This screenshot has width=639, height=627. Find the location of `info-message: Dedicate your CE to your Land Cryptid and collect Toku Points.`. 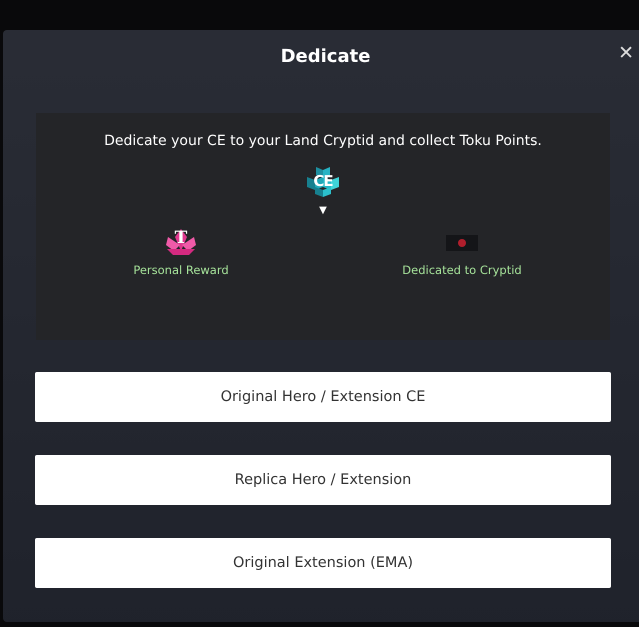

info-message: Dedicate your CE to your Land Cryptid and collect Toku Points. is located at coordinates (323, 141).